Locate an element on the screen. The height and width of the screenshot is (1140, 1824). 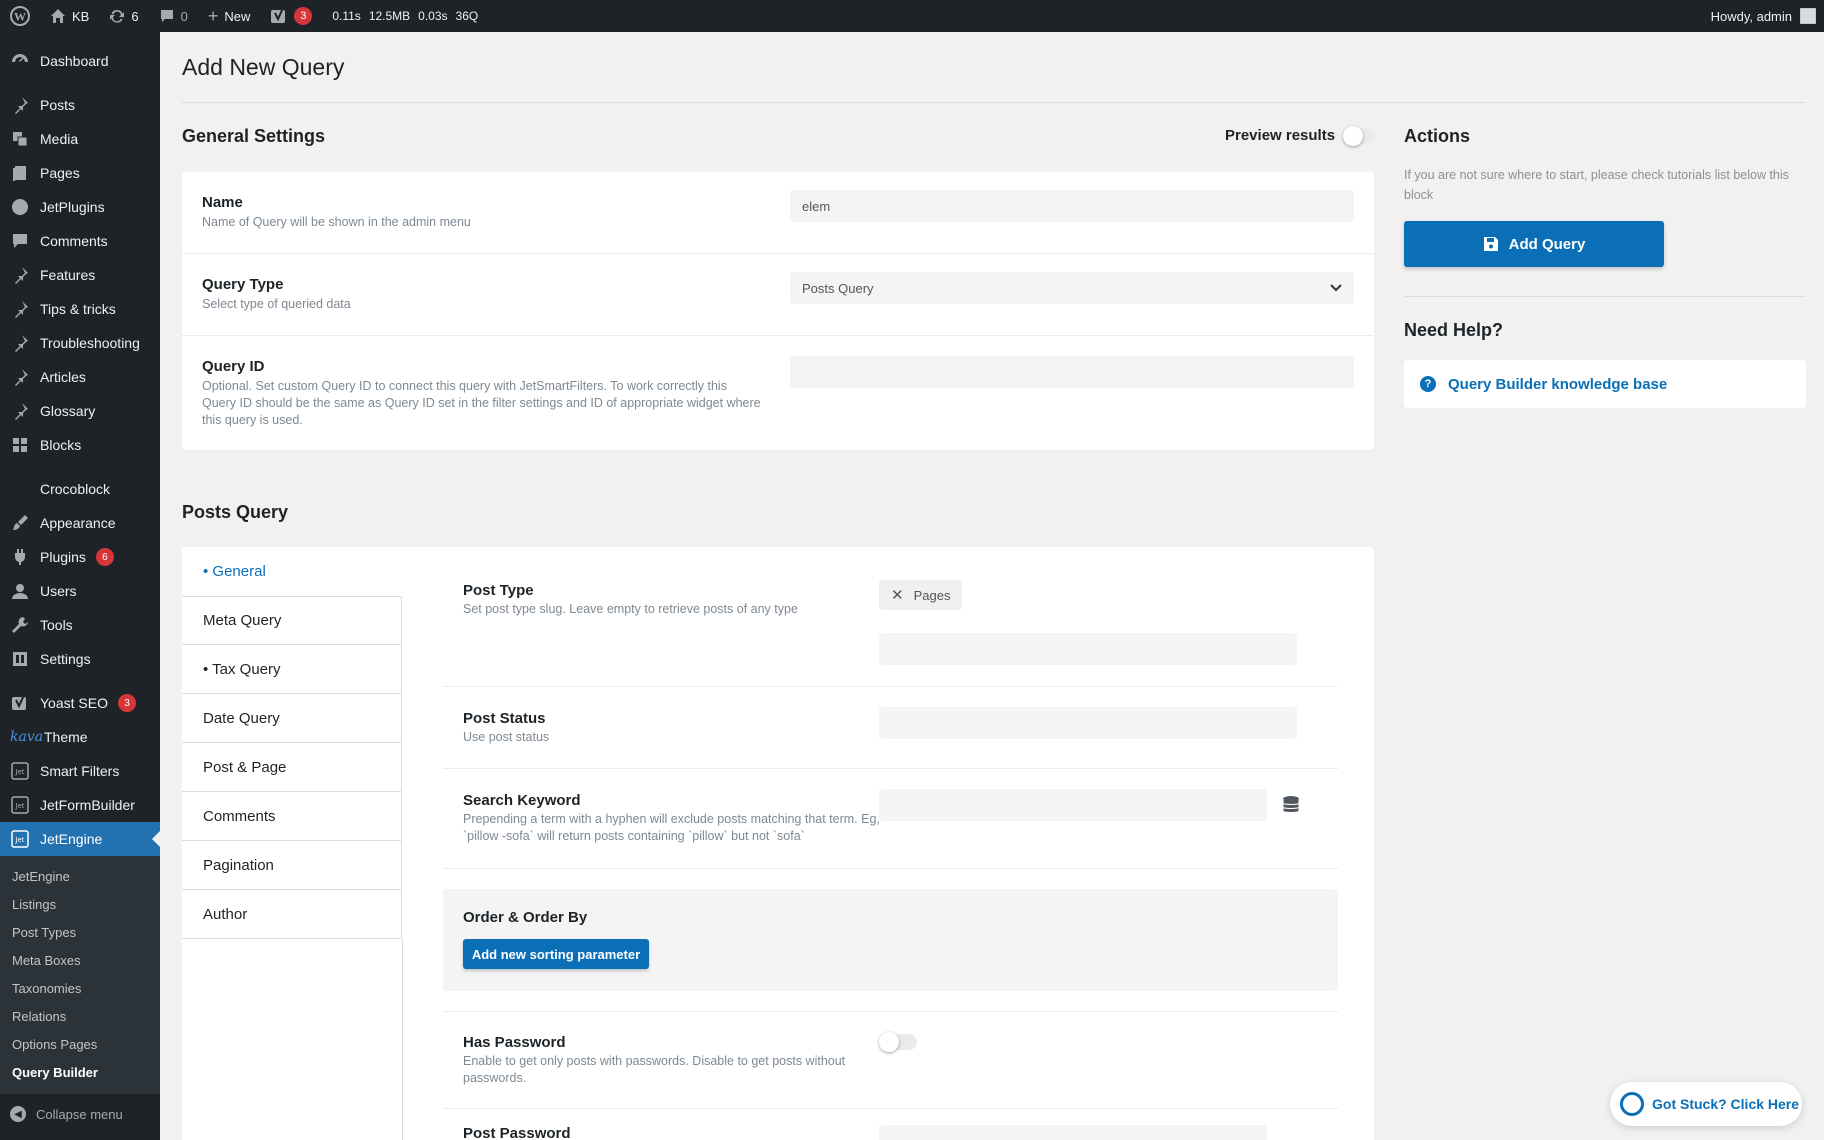
add-query-button: Add Query is located at coordinates (1534, 244).